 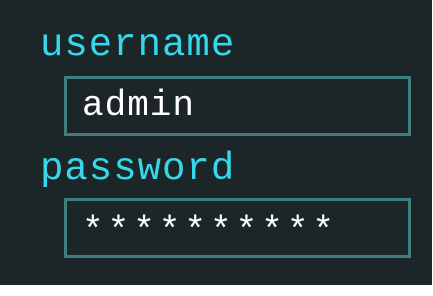 I want to click on username-value: admin, so click(x=139, y=105).